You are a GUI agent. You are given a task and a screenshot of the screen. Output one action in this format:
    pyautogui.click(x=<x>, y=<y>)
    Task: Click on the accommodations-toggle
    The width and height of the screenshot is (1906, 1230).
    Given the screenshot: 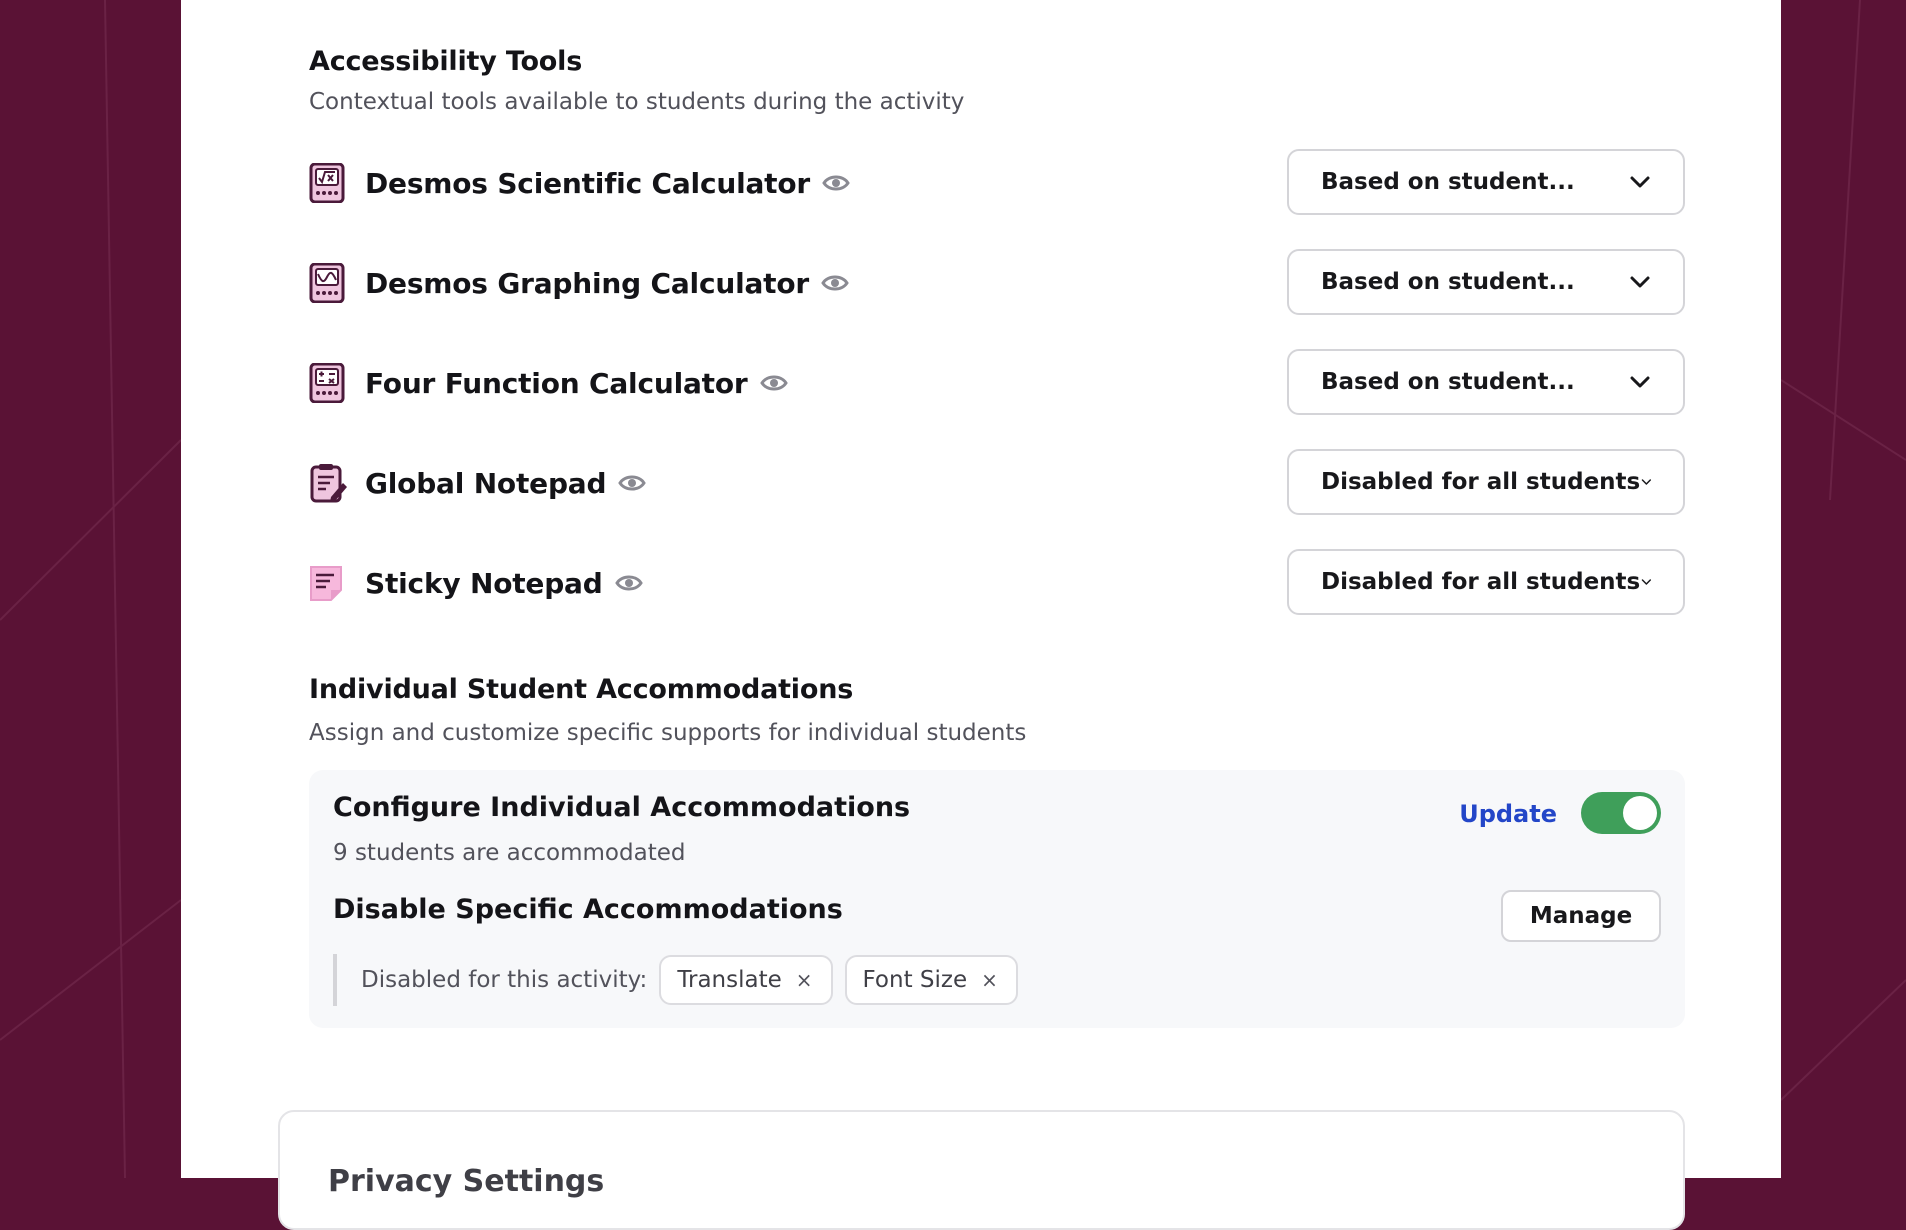 What is the action you would take?
    pyautogui.click(x=1621, y=813)
    